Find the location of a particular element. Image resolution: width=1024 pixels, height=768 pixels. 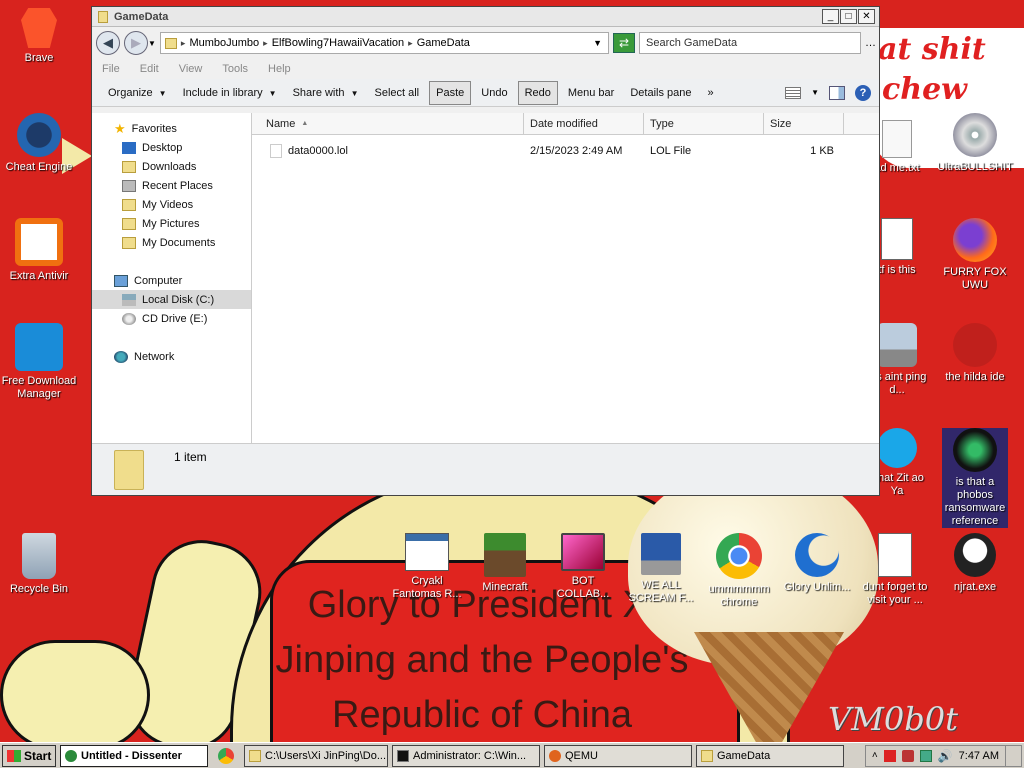

nav-desktop: Desktop is located at coordinates (171, 147).